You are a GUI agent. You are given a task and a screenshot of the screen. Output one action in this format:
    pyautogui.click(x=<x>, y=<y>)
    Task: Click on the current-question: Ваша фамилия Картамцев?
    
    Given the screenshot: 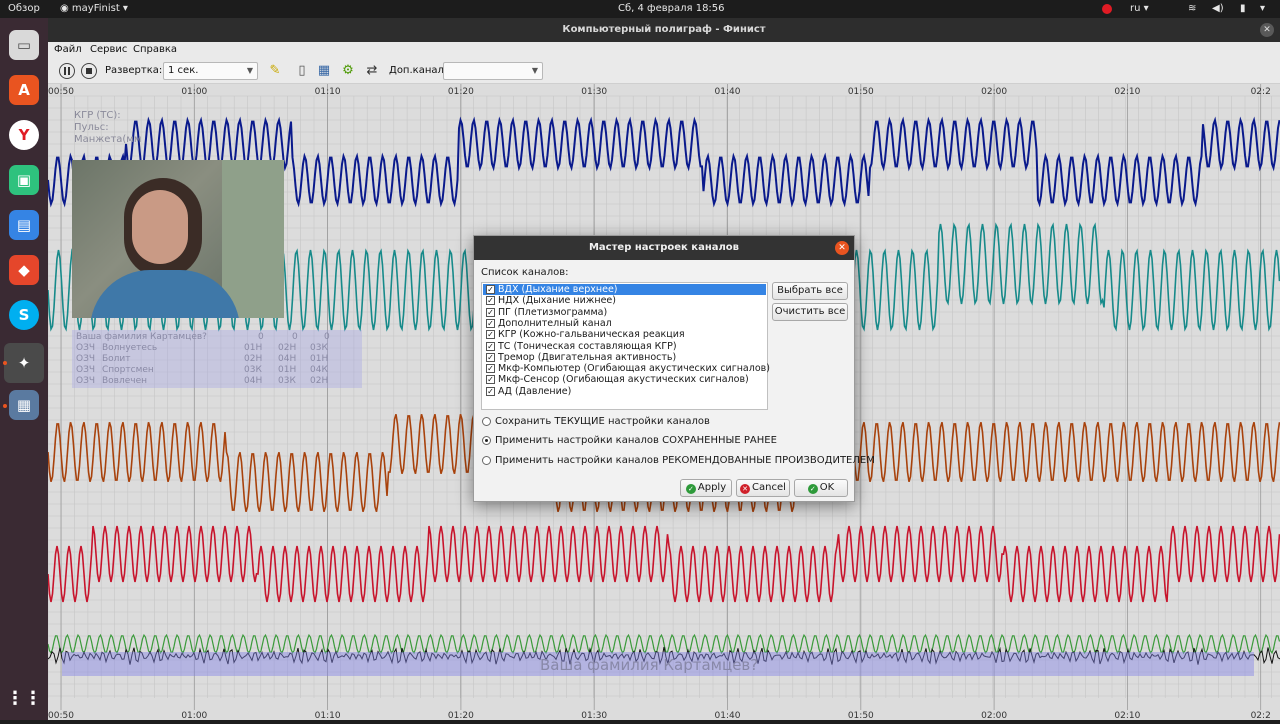 What is the action you would take?
    pyautogui.click(x=649, y=665)
    